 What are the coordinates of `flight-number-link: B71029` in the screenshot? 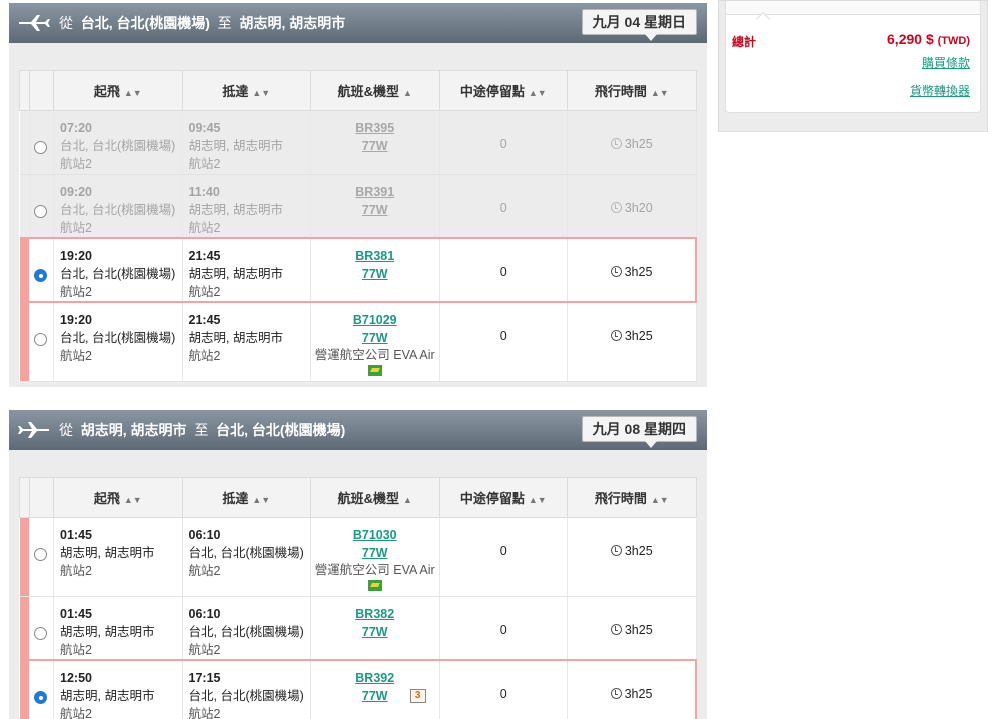 It's located at (375, 320).